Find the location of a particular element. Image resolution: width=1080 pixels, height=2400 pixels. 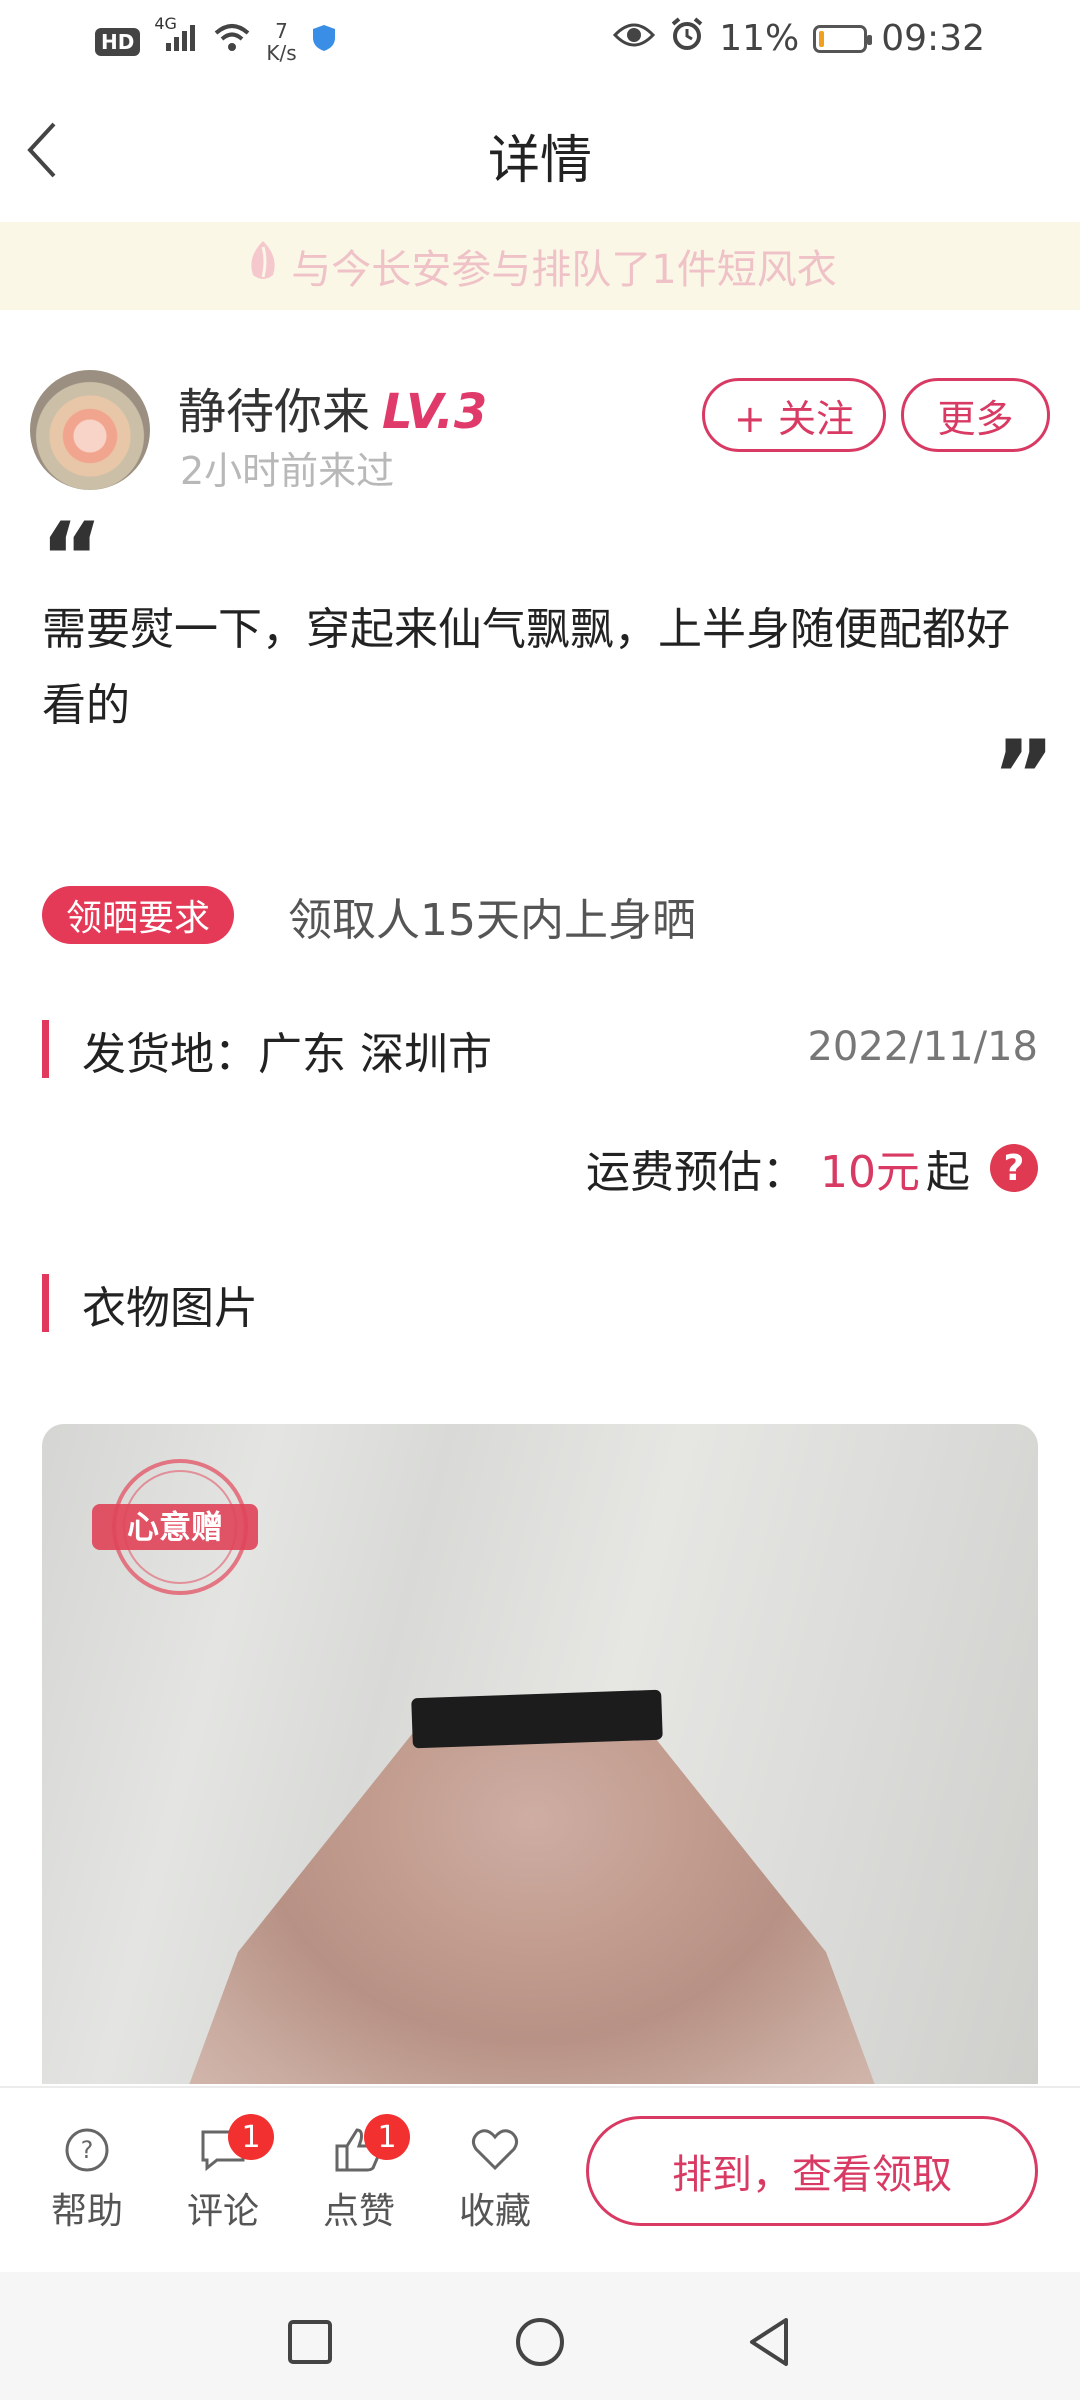

comment-label: 评论 is located at coordinates (222, 2211).